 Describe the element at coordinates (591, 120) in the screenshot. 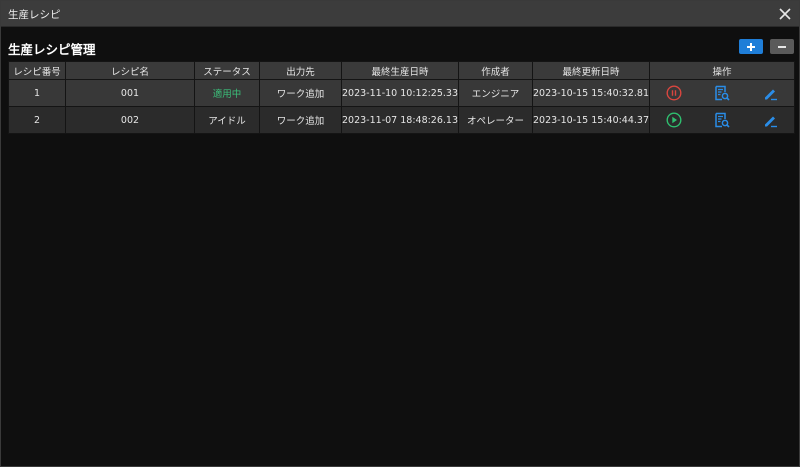

I see `cell-last-updated: 2023-10-15 15:40:44.379` at that location.